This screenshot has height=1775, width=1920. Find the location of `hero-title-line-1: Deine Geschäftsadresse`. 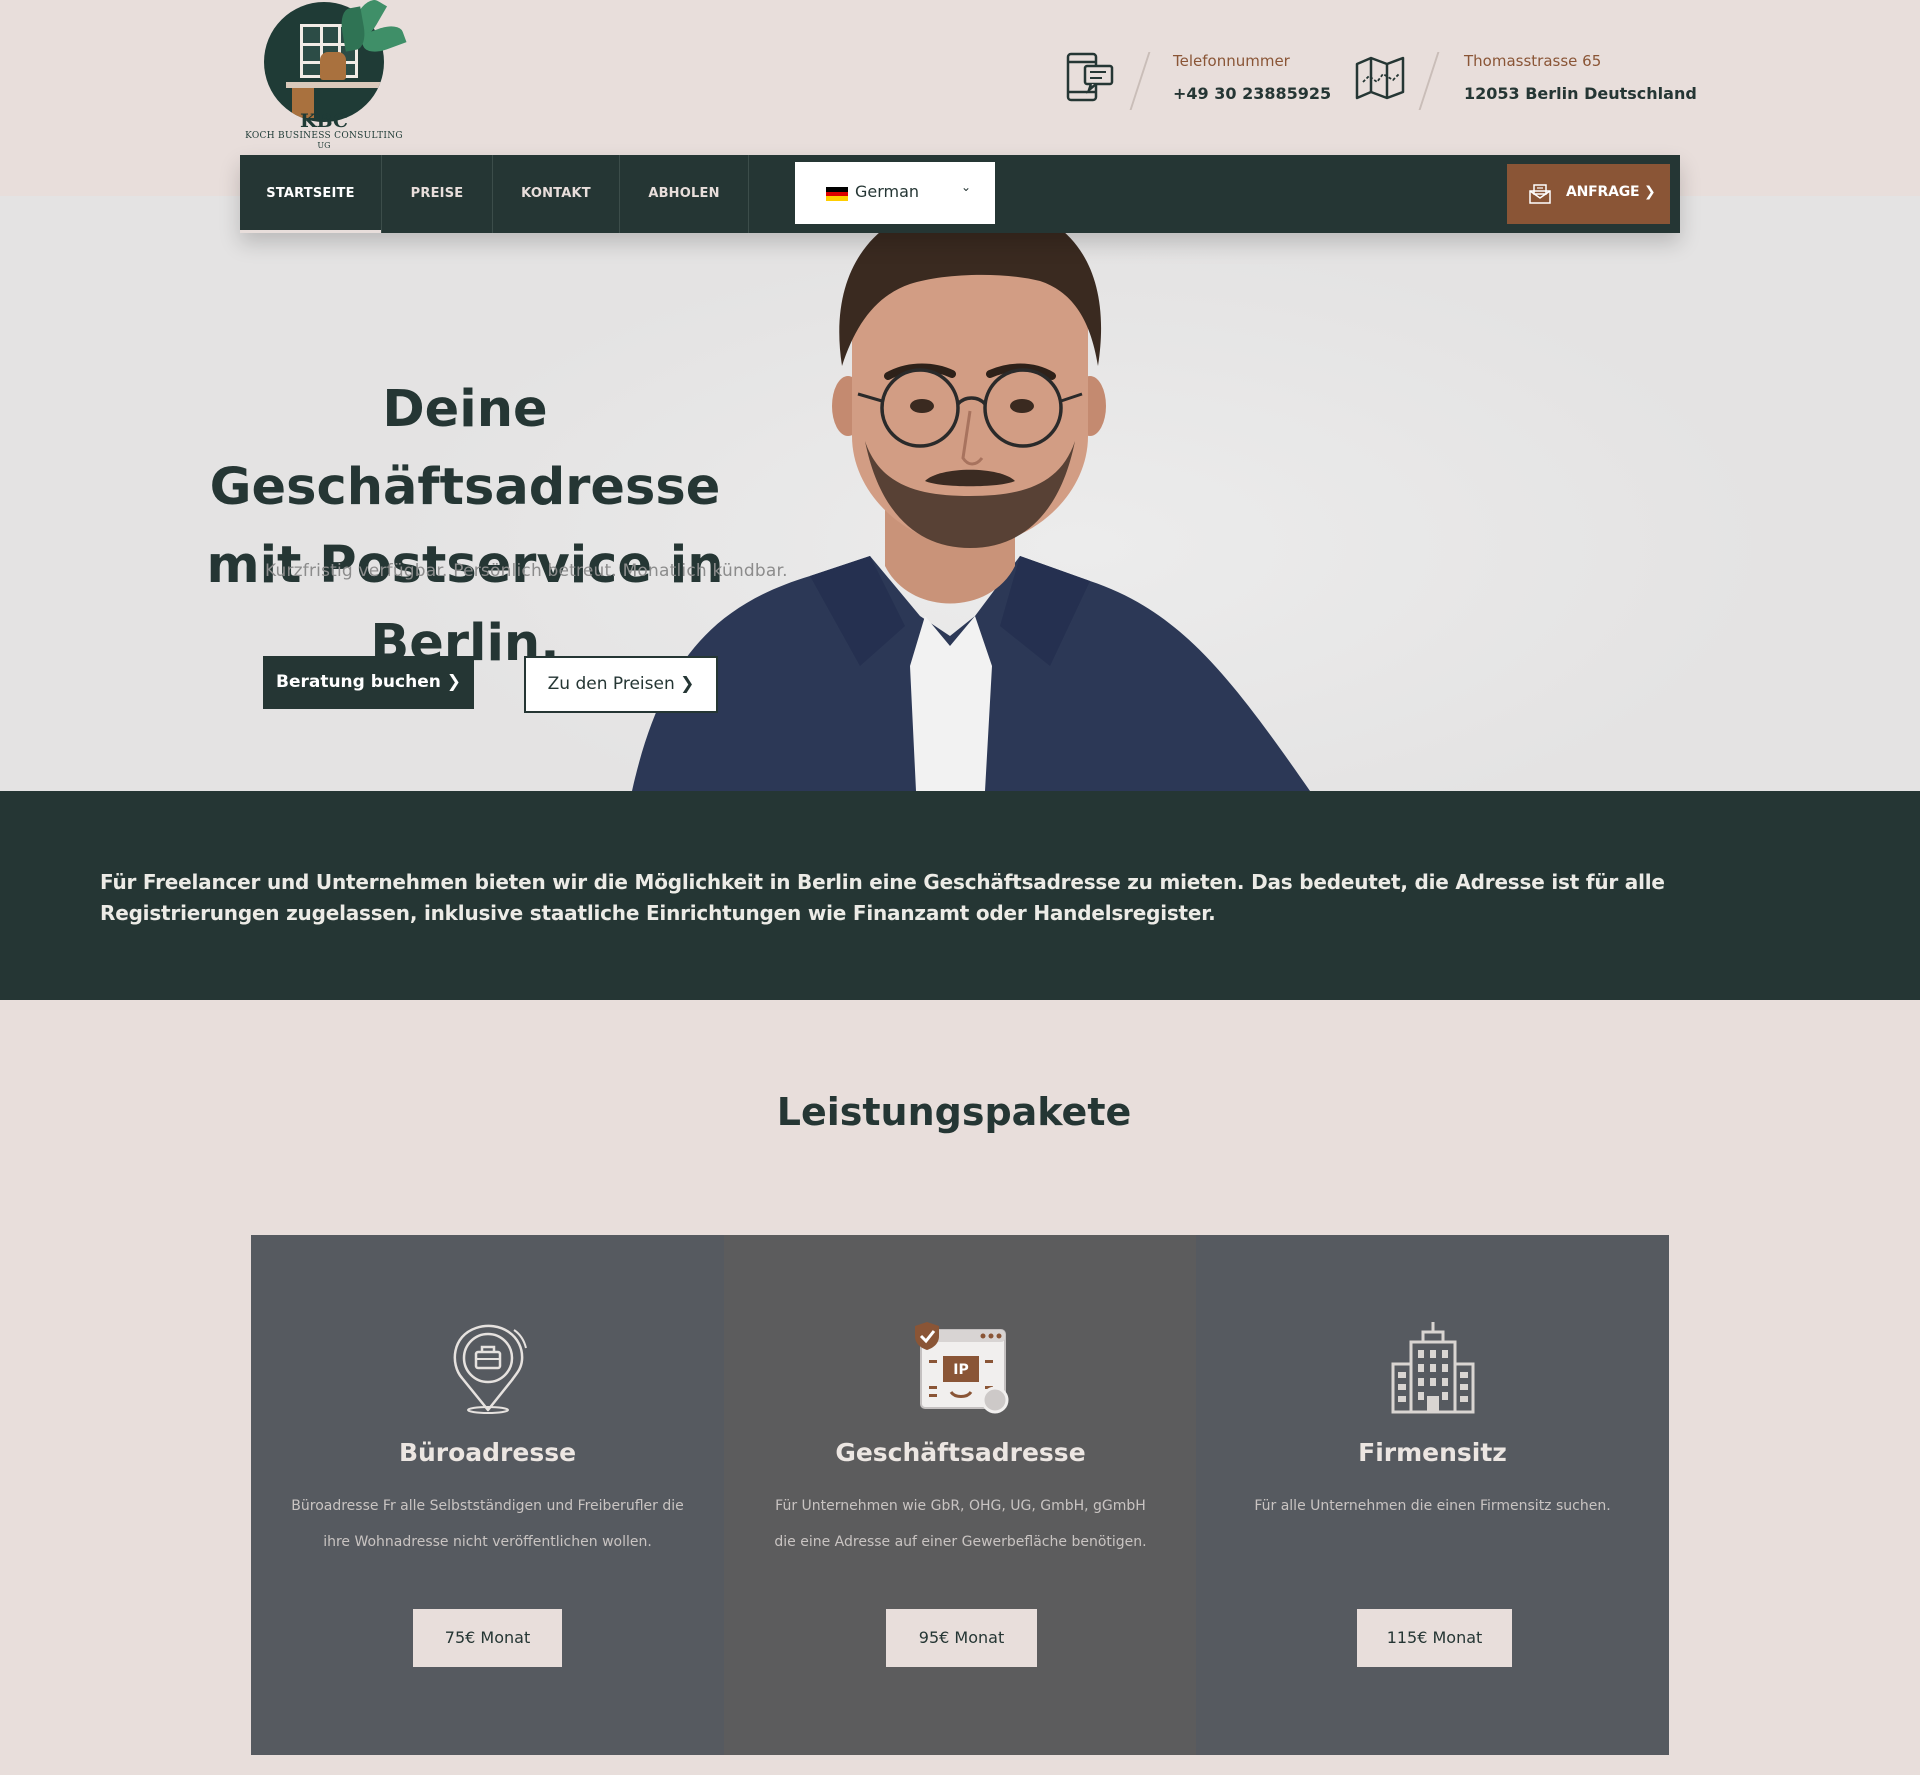

hero-title-line-1: Deine Geschäftsadresse is located at coordinates (465, 448).